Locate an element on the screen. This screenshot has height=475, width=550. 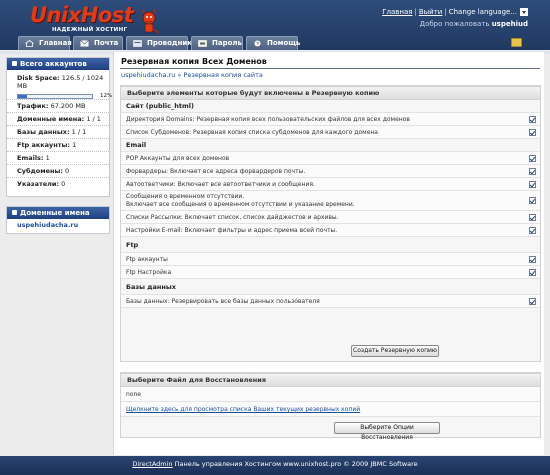
language-dropdown is located at coordinates (524, 12).